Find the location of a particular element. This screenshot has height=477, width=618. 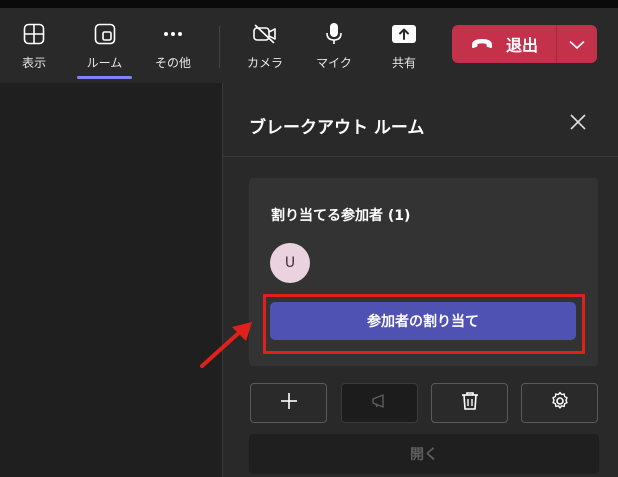

share-button: 共有 is located at coordinates (404, 45).